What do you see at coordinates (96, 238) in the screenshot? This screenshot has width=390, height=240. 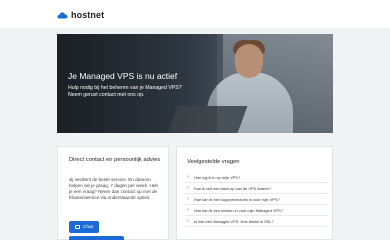 I see `secondary-contact-button` at bounding box center [96, 238].